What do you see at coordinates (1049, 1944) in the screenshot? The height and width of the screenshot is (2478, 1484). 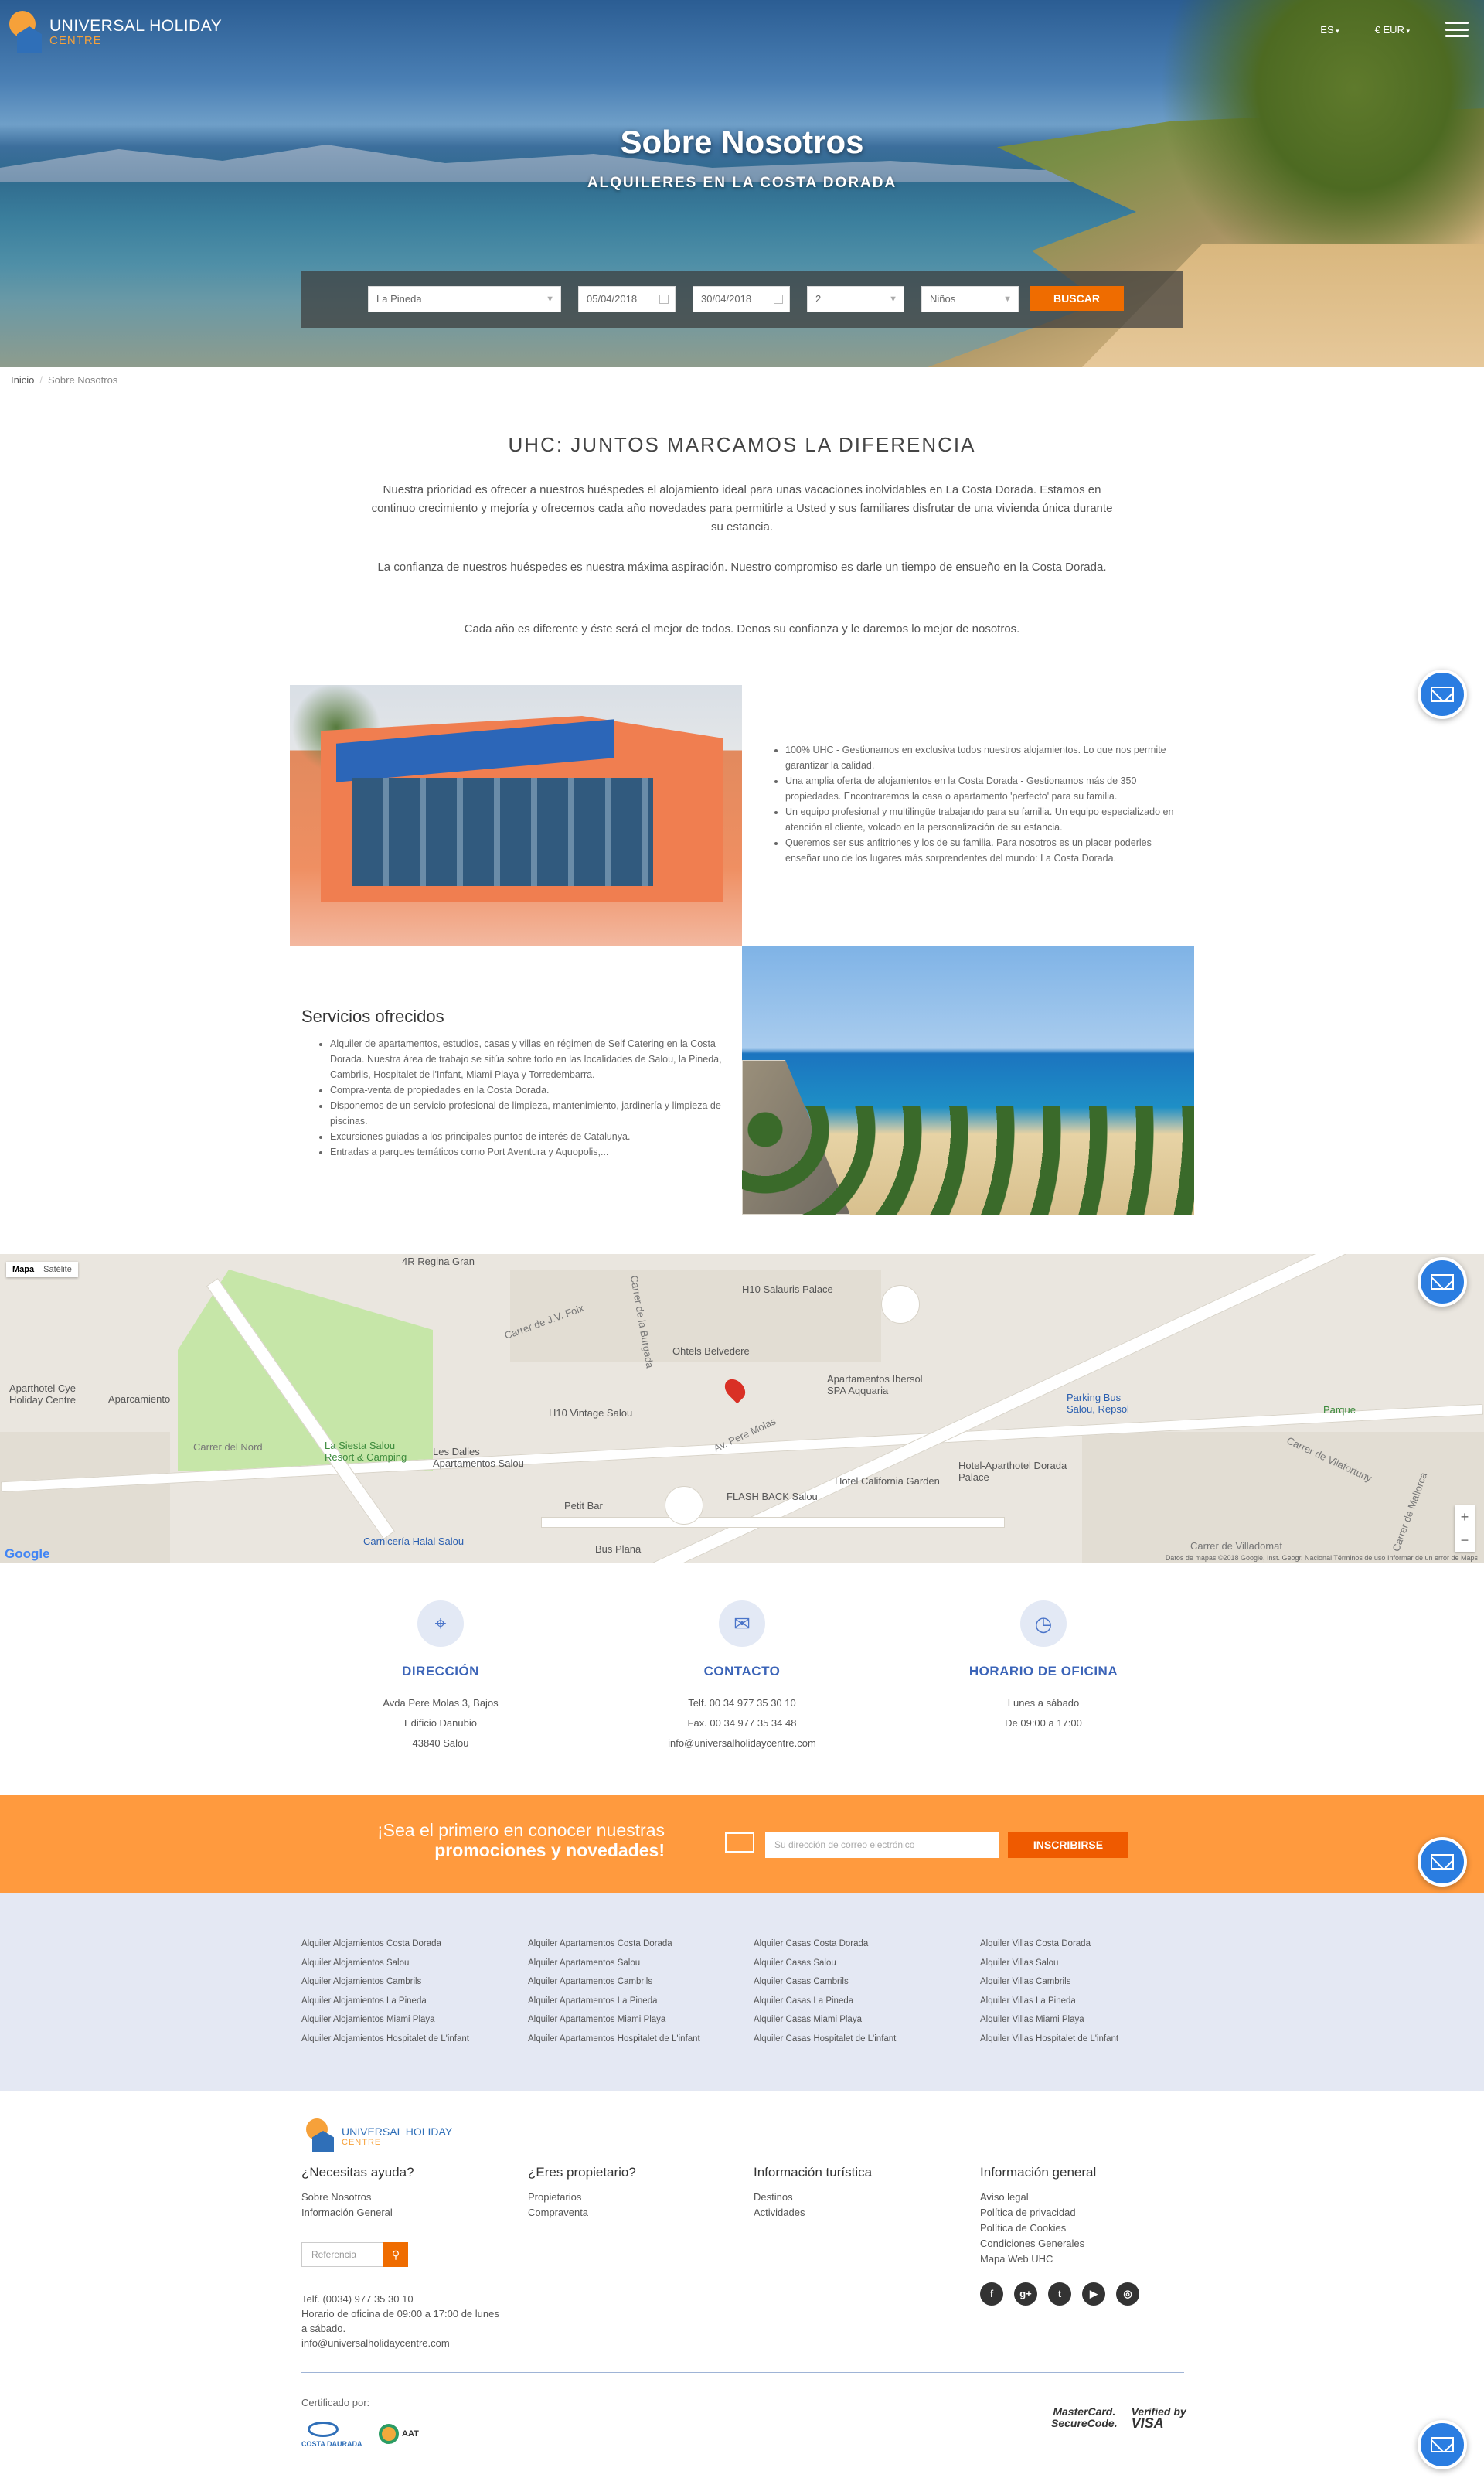 I see `seo-link: Alquiler Villas Costa Dorada` at bounding box center [1049, 1944].